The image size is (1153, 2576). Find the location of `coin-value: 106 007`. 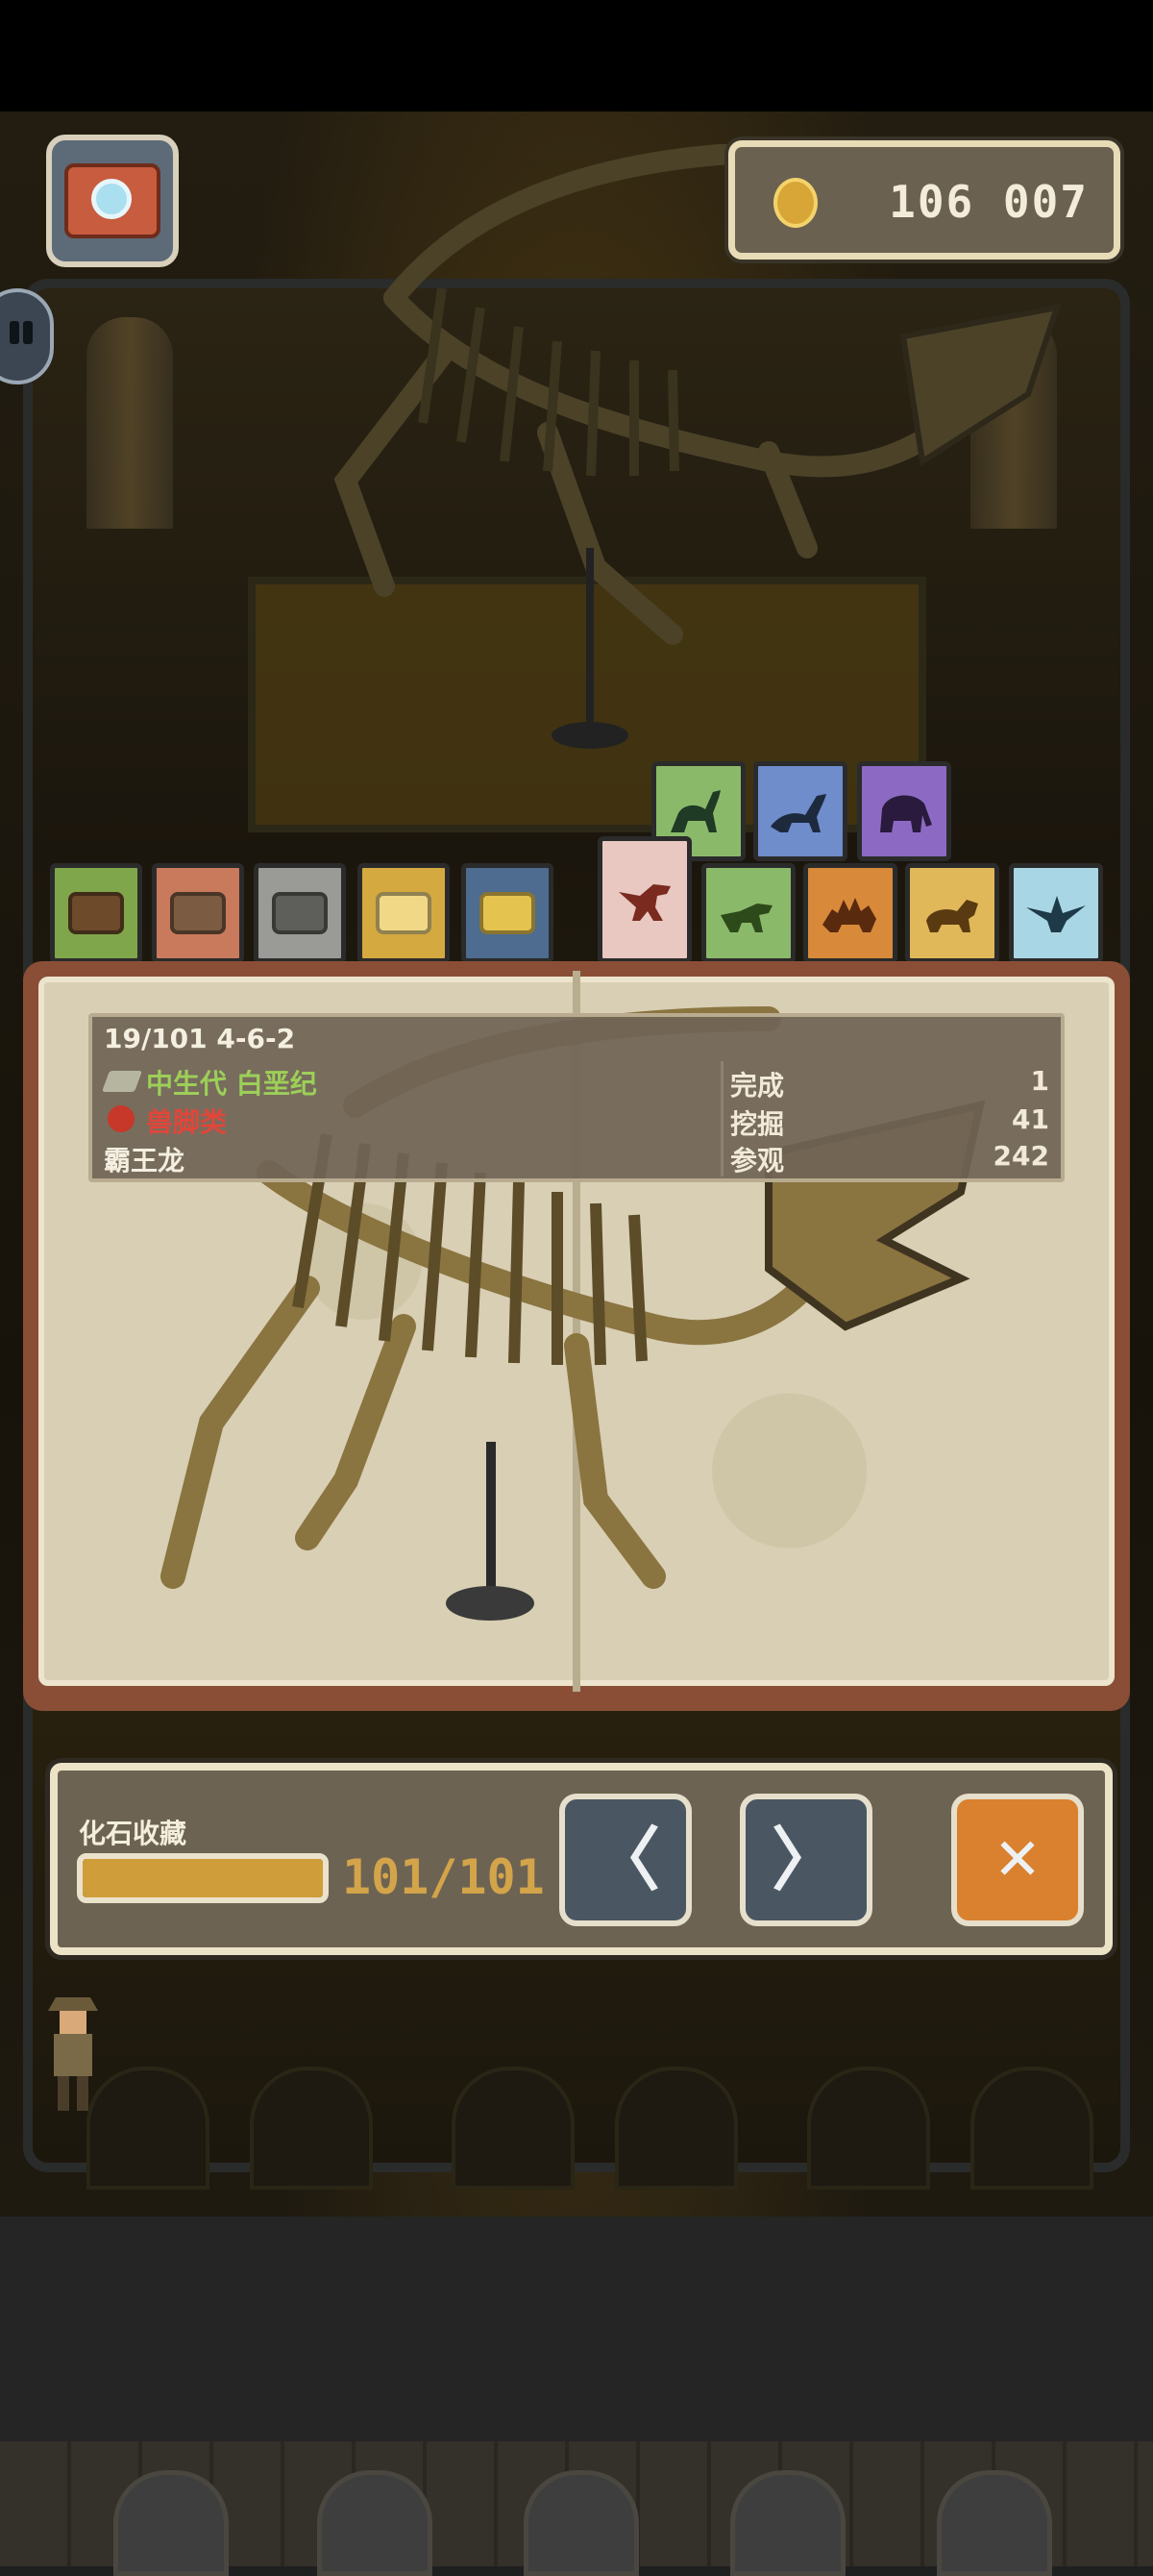

coin-value: 106 007 is located at coordinates (989, 202).